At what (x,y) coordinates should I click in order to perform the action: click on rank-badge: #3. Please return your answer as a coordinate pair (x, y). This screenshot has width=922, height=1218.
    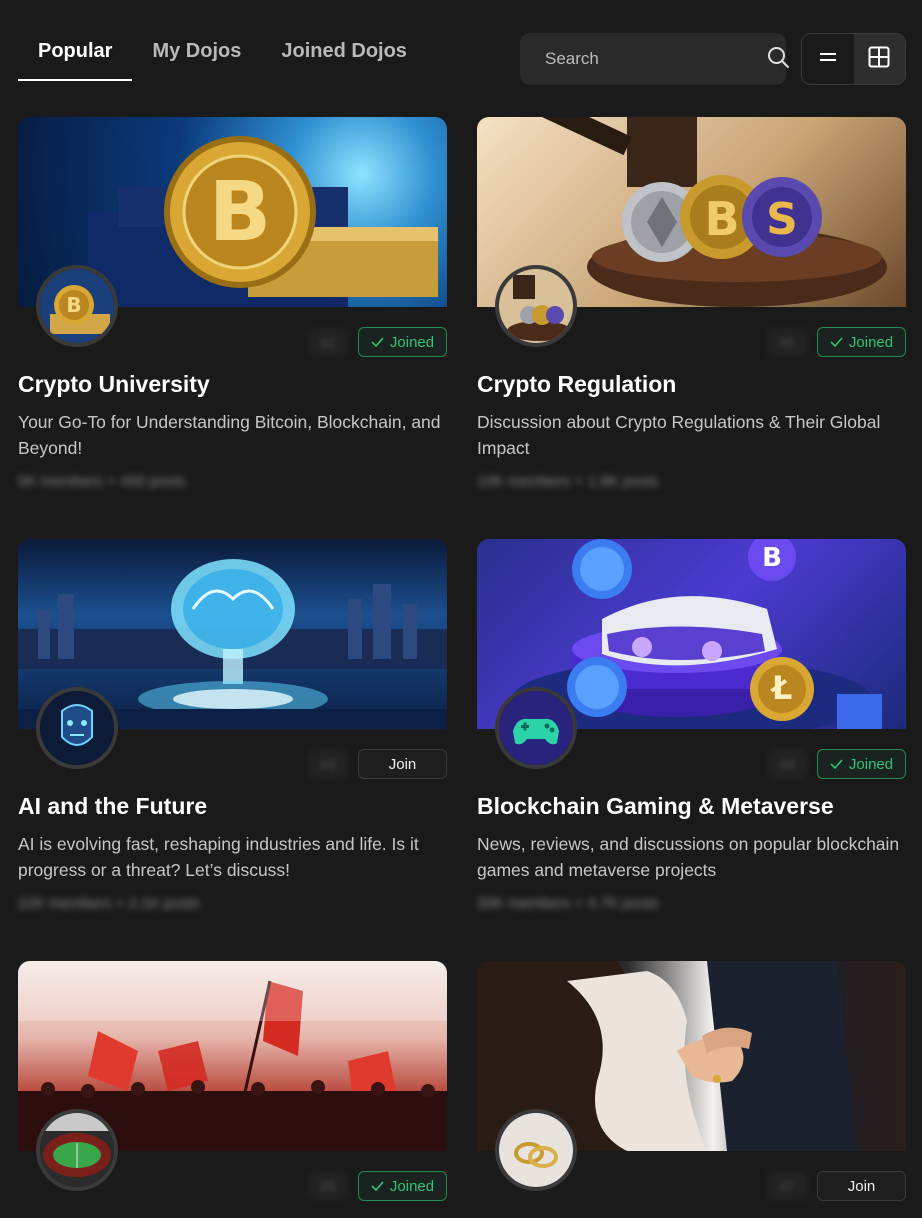
    Looking at the image, I should click on (328, 764).